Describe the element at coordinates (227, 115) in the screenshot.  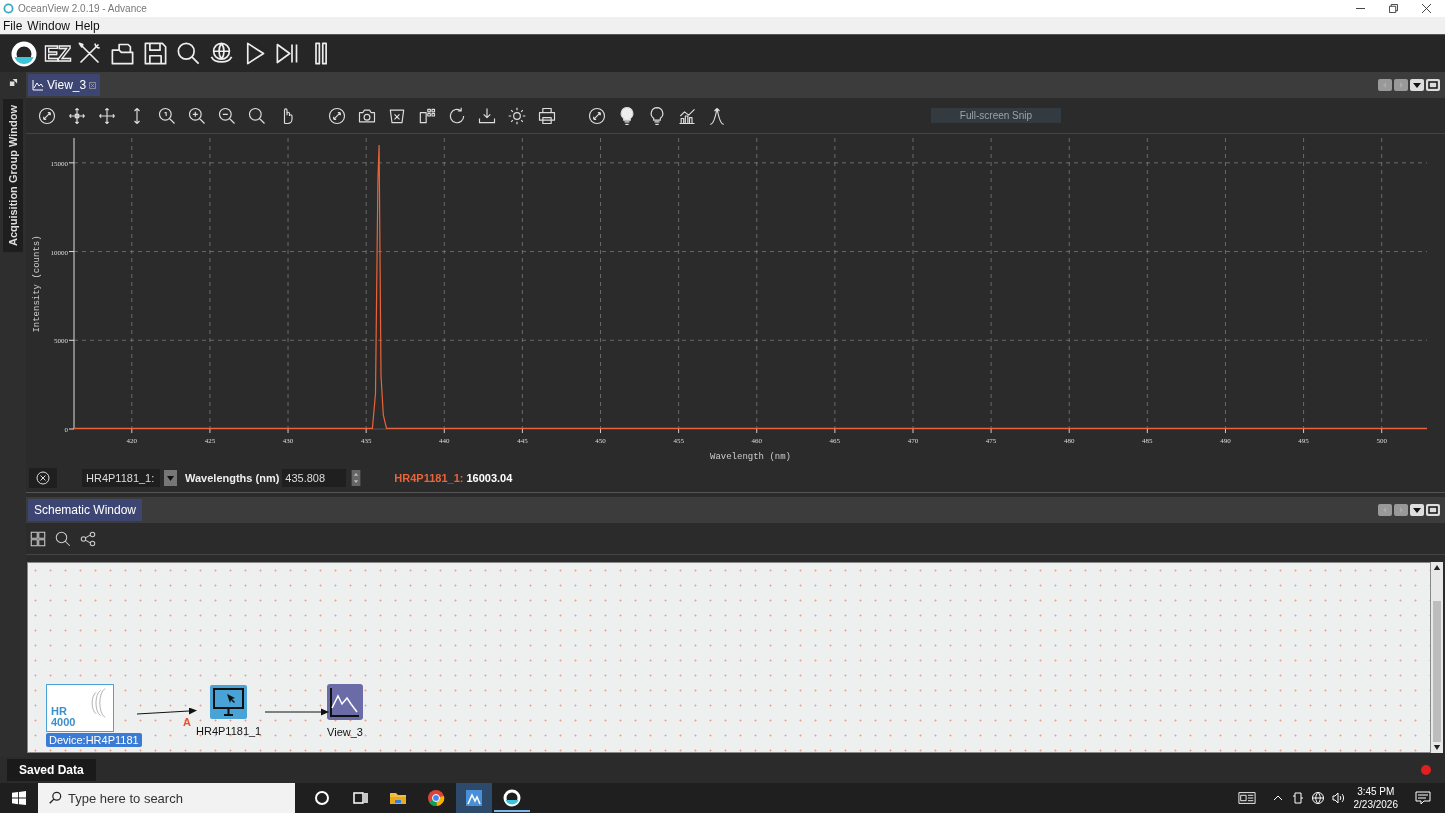
I see `zoom-out-icon` at that location.